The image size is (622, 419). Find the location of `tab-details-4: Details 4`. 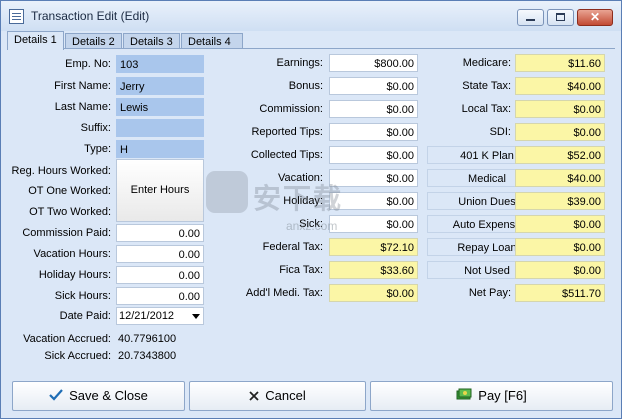

tab-details-4: Details 4 is located at coordinates (212, 41).